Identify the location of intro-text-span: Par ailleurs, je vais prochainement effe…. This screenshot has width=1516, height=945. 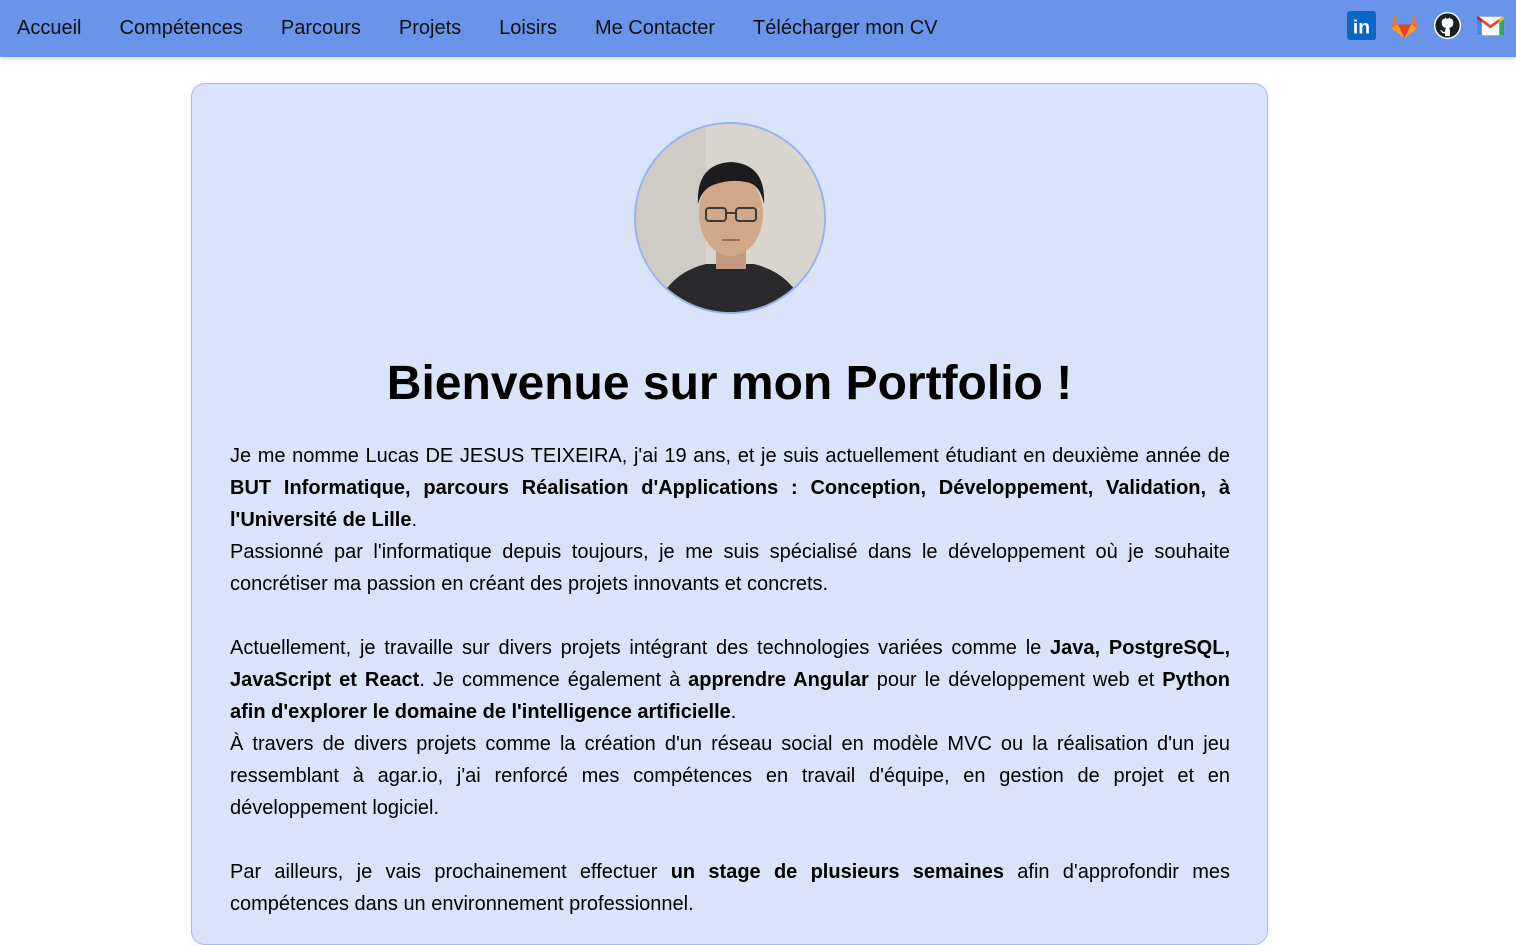
(450, 872).